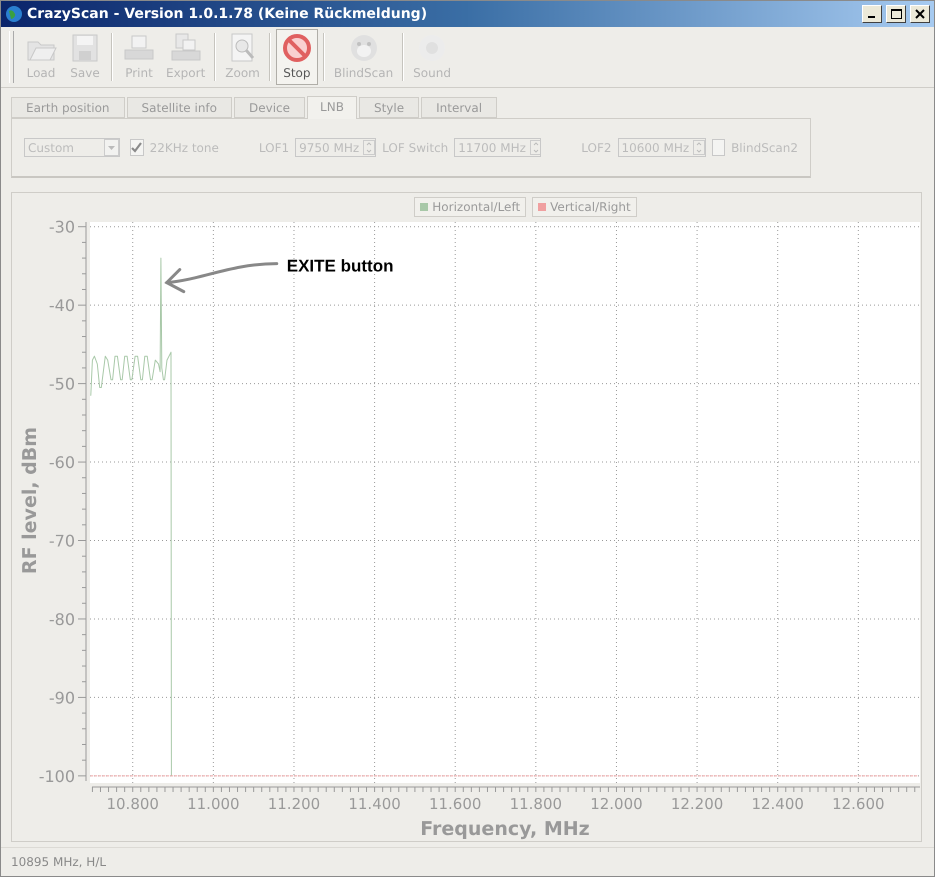 This screenshot has height=877, width=935. I want to click on x-tick-label: 11.400, so click(374, 803).